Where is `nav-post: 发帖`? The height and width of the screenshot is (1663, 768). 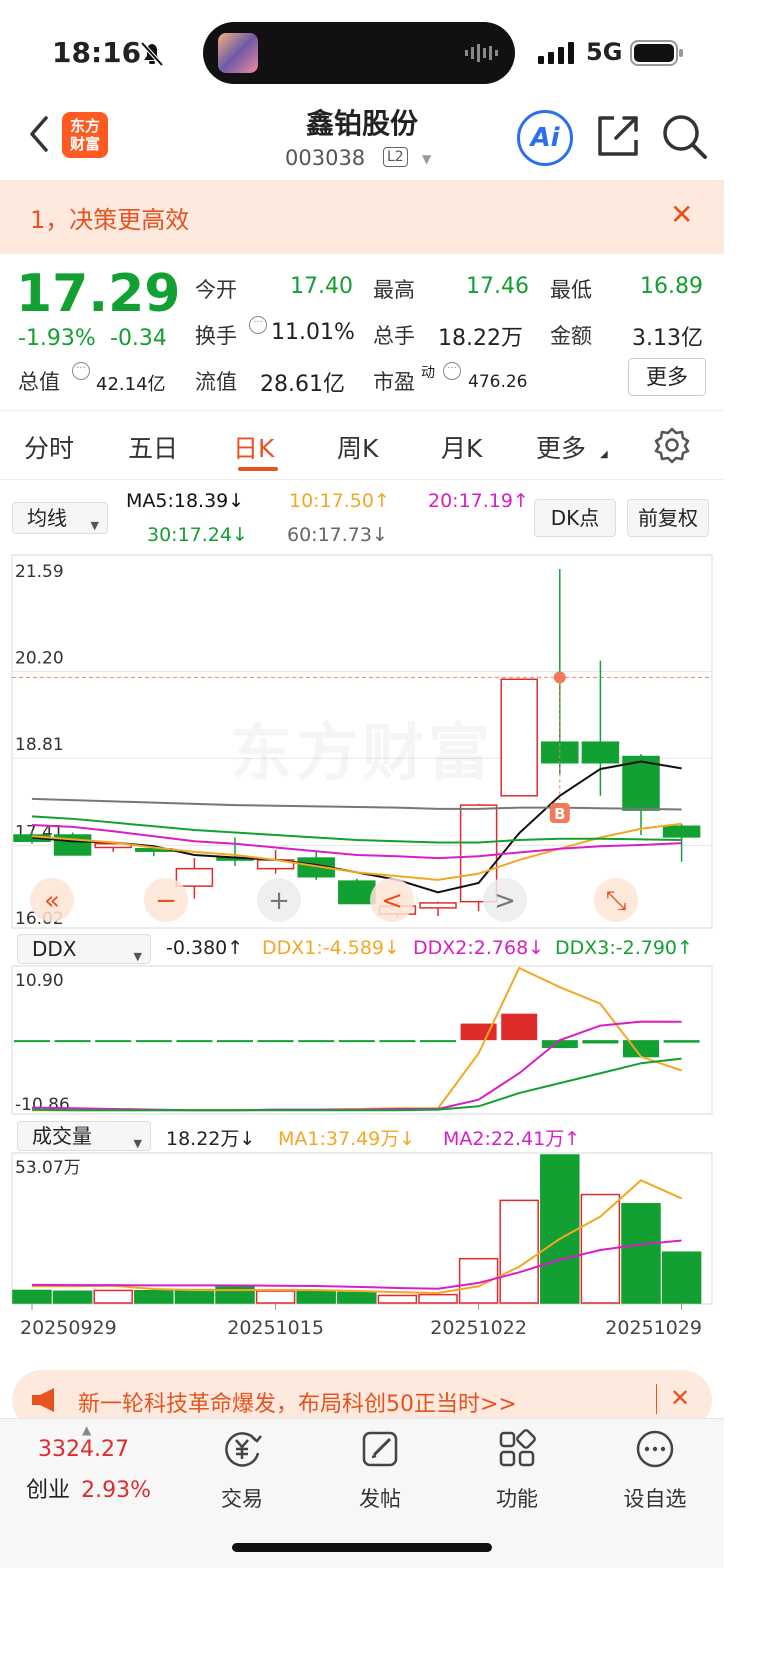 nav-post: 发帖 is located at coordinates (380, 1471).